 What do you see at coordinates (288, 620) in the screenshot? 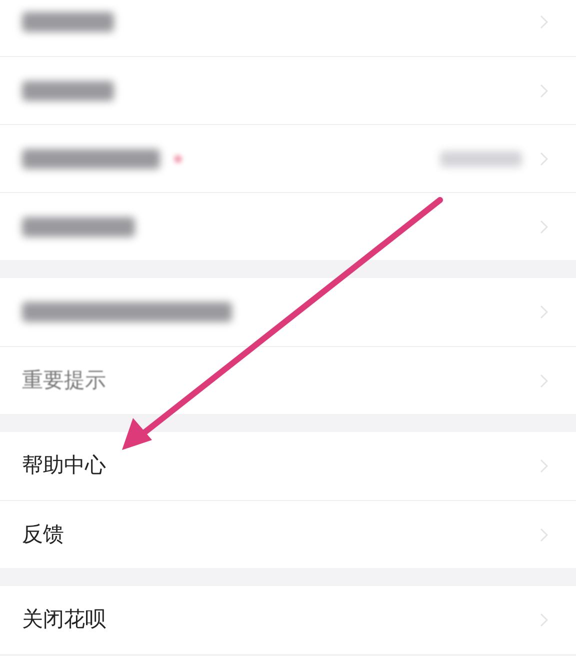
I see `settings-row: 关闭花呗` at bounding box center [288, 620].